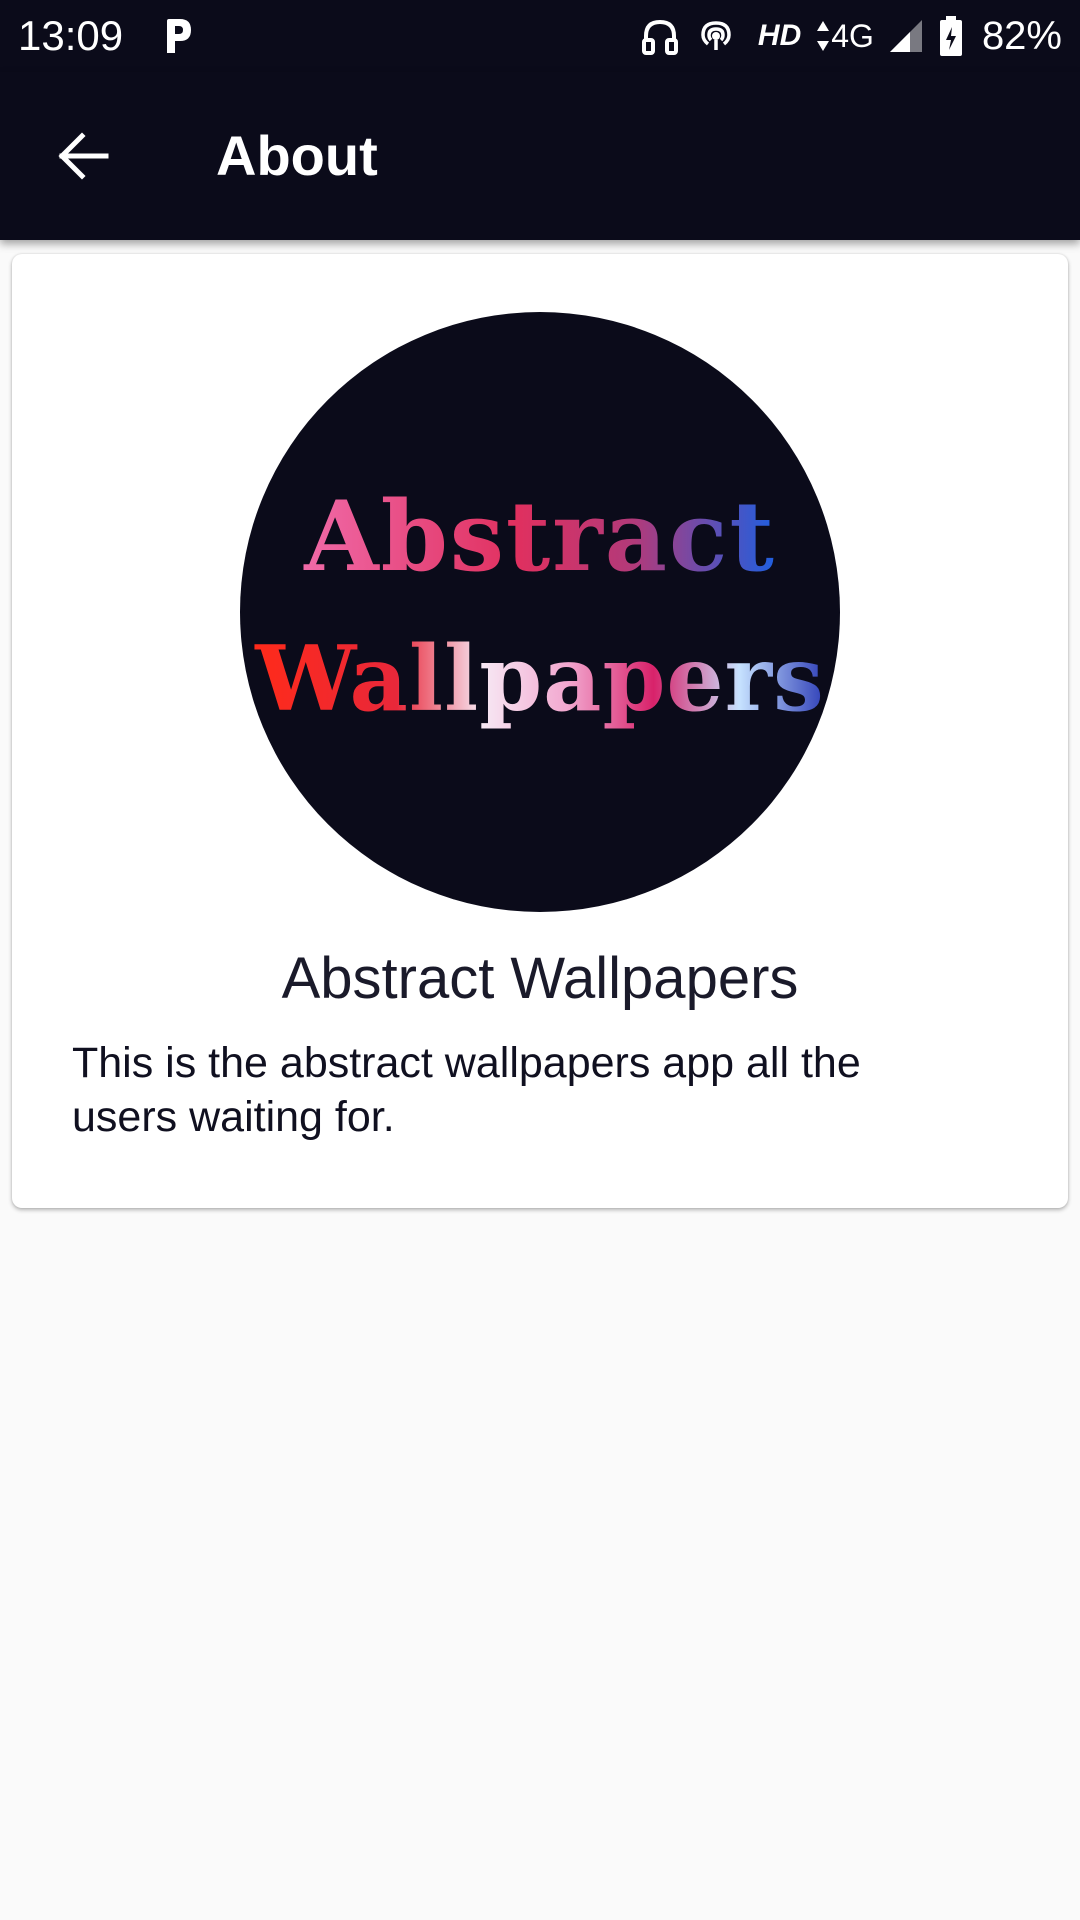 This screenshot has width=1080, height=1920. I want to click on arrow-left-icon, so click(83, 156).